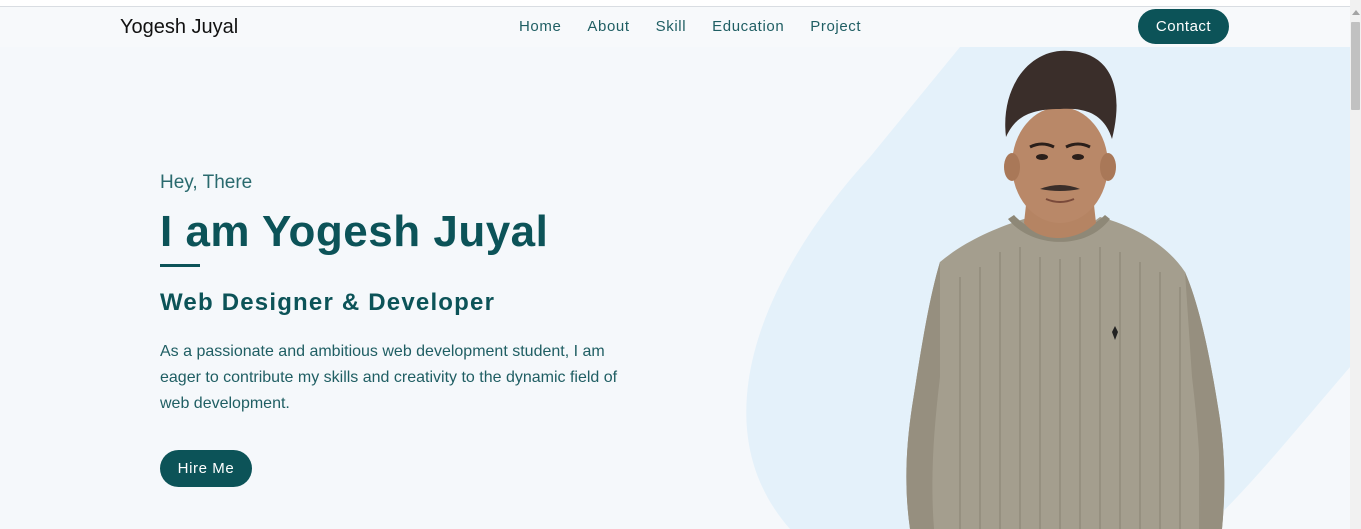 The height and width of the screenshot is (529, 1361). I want to click on vertical-scrollbar, so click(1355, 264).